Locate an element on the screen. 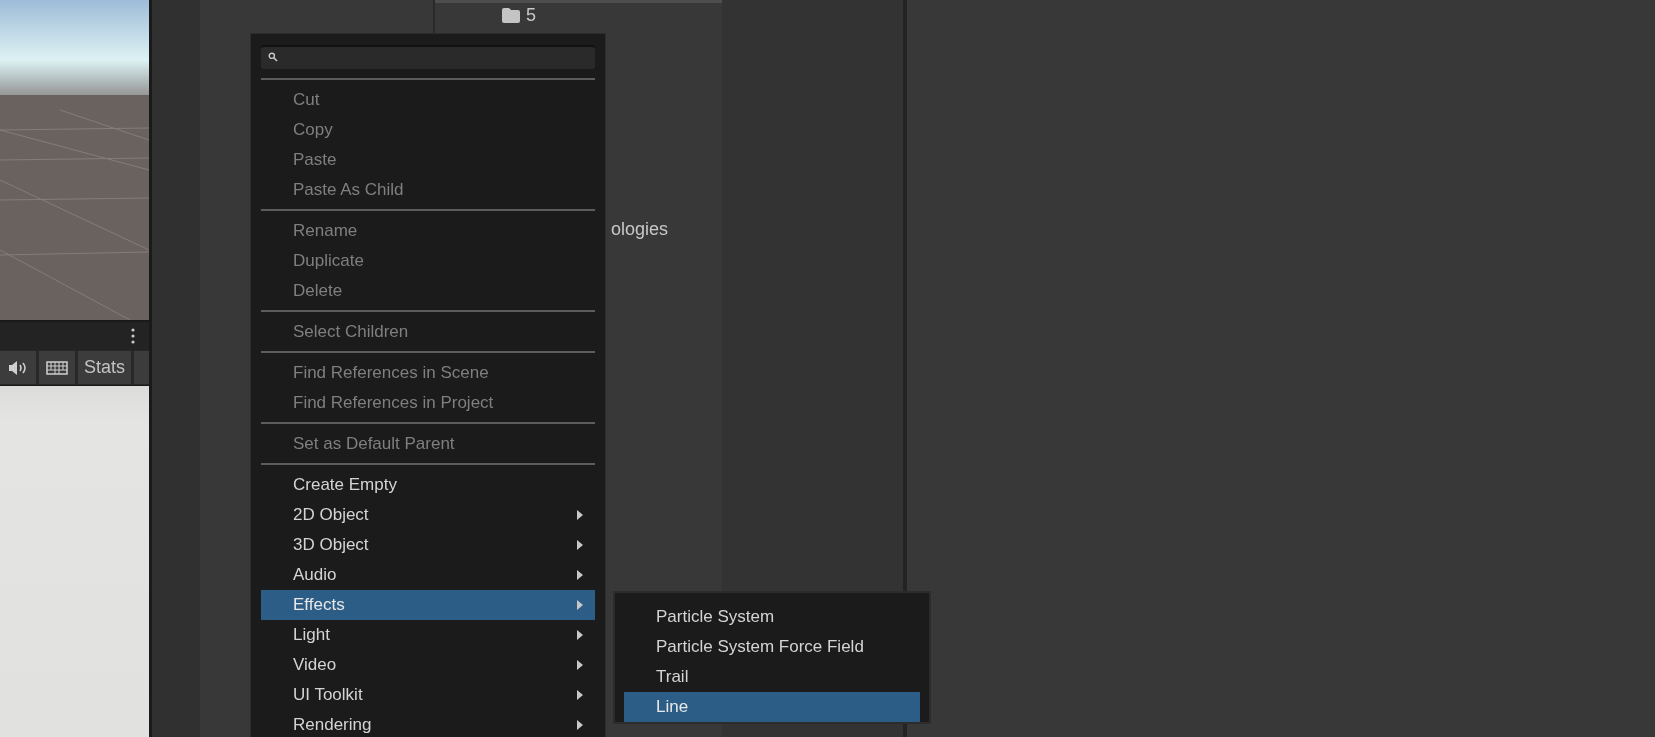 This screenshot has width=1655, height=737. hierarchy-item: 5 is located at coordinates (531, 15).